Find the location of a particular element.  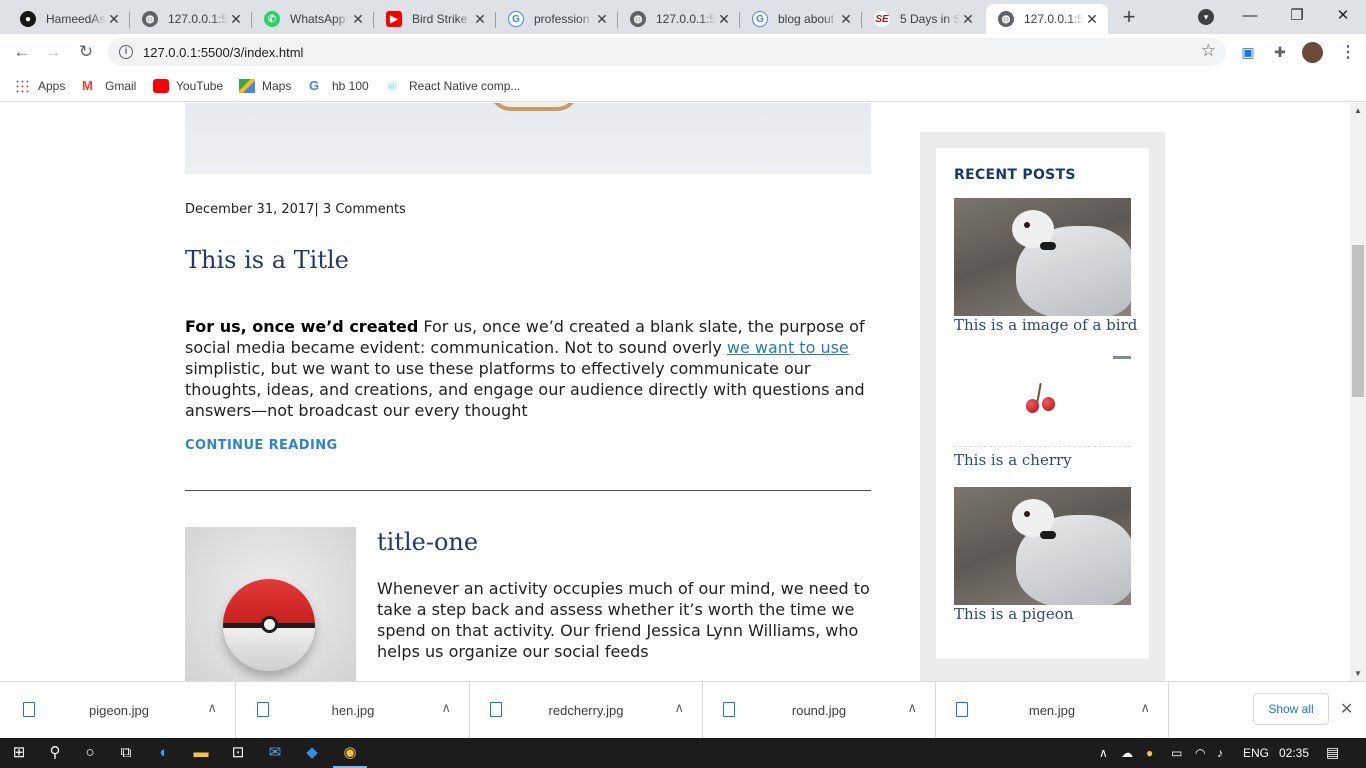

recent-post-image-cherry is located at coordinates (1042, 401).